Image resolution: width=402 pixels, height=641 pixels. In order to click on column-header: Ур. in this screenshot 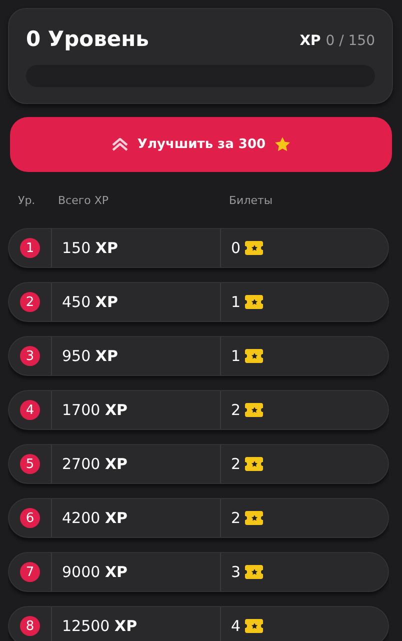, I will do `click(26, 200)`.